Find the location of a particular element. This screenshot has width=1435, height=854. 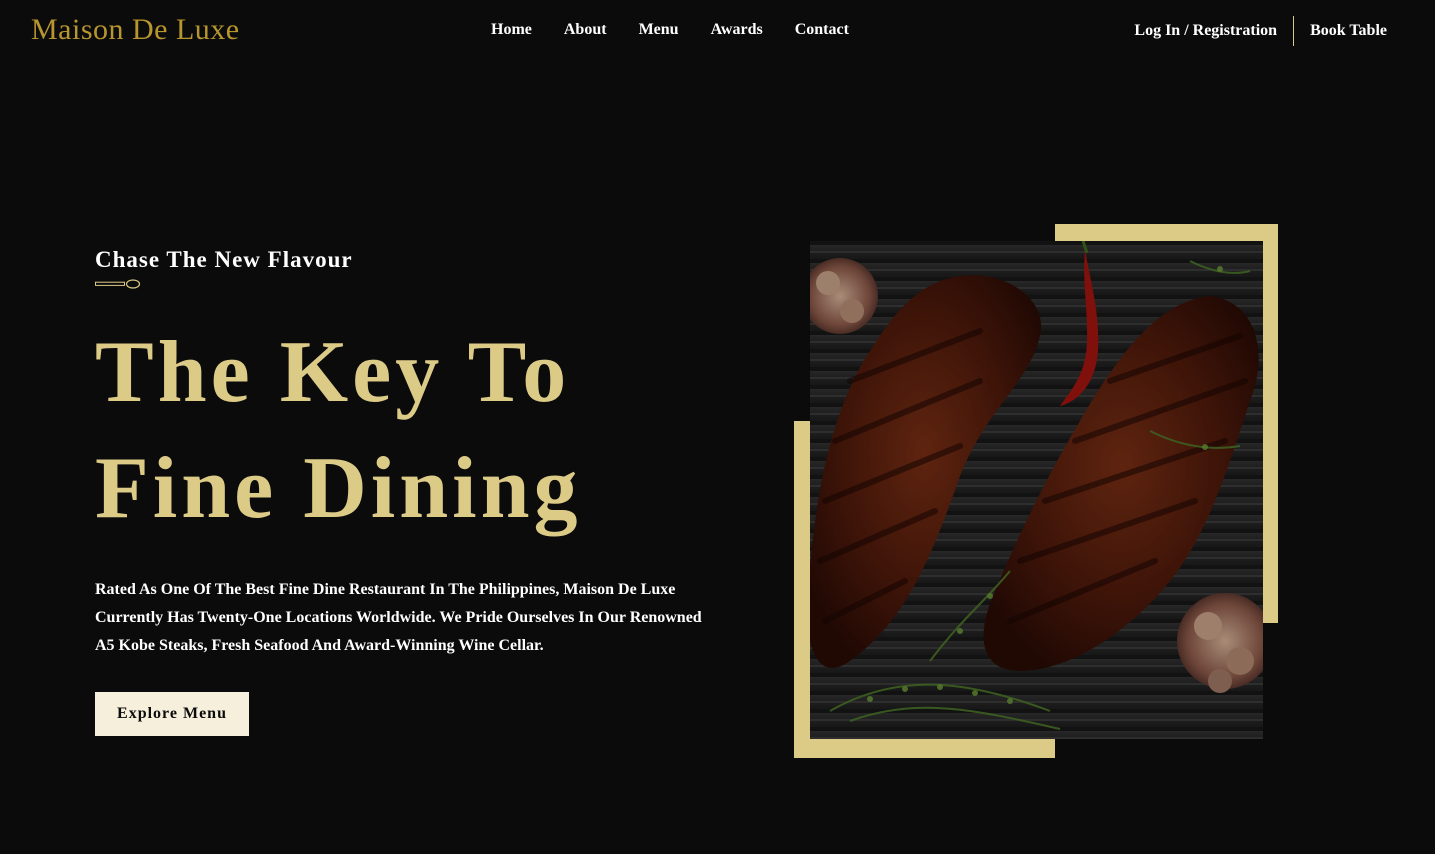

nav-link-menu: Menu is located at coordinates (659, 30).